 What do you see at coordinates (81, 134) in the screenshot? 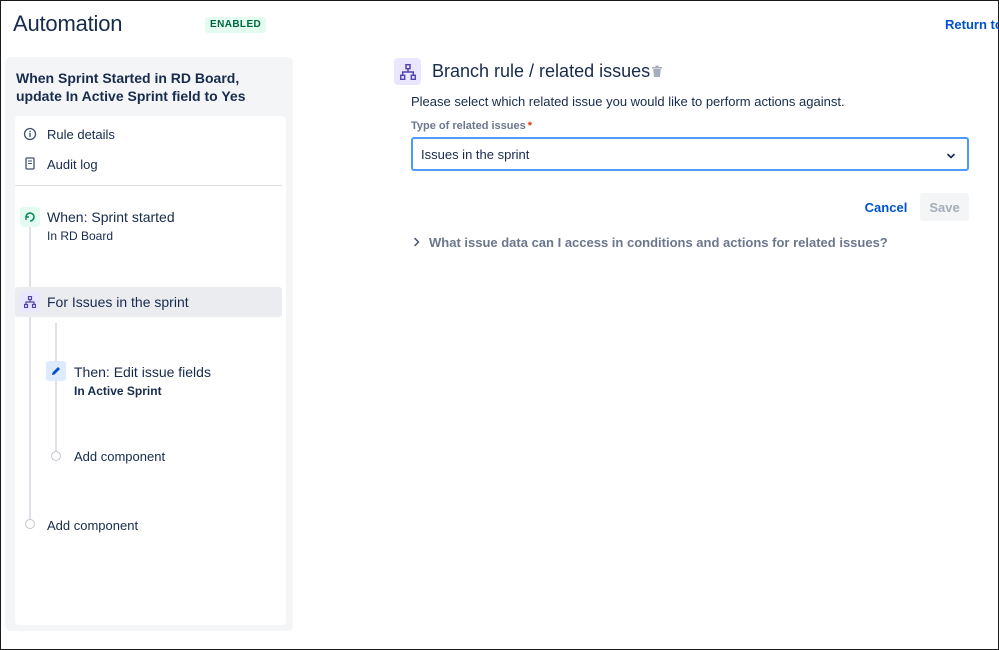
I see `rule-details-link: Rule details` at bounding box center [81, 134].